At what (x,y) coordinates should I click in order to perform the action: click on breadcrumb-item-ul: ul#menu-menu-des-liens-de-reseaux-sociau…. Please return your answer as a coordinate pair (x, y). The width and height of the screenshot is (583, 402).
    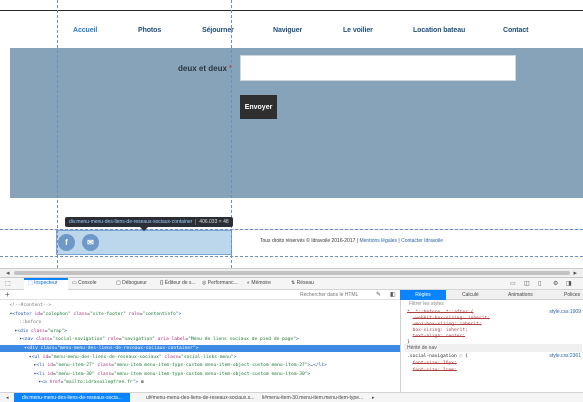
    Looking at the image, I should click on (200, 397).